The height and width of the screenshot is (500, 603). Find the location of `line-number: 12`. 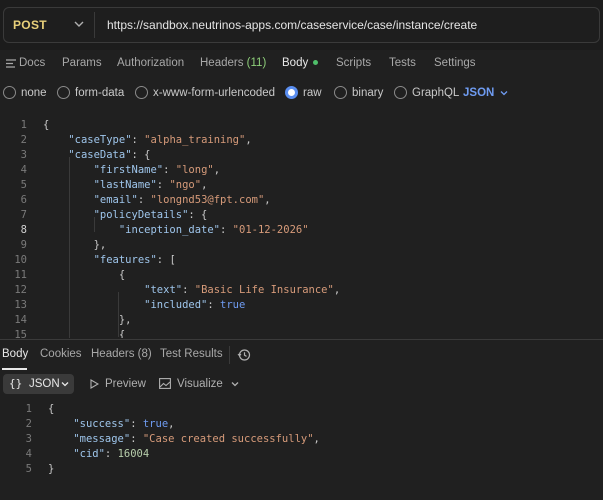

line-number: 12 is located at coordinates (20, 290).